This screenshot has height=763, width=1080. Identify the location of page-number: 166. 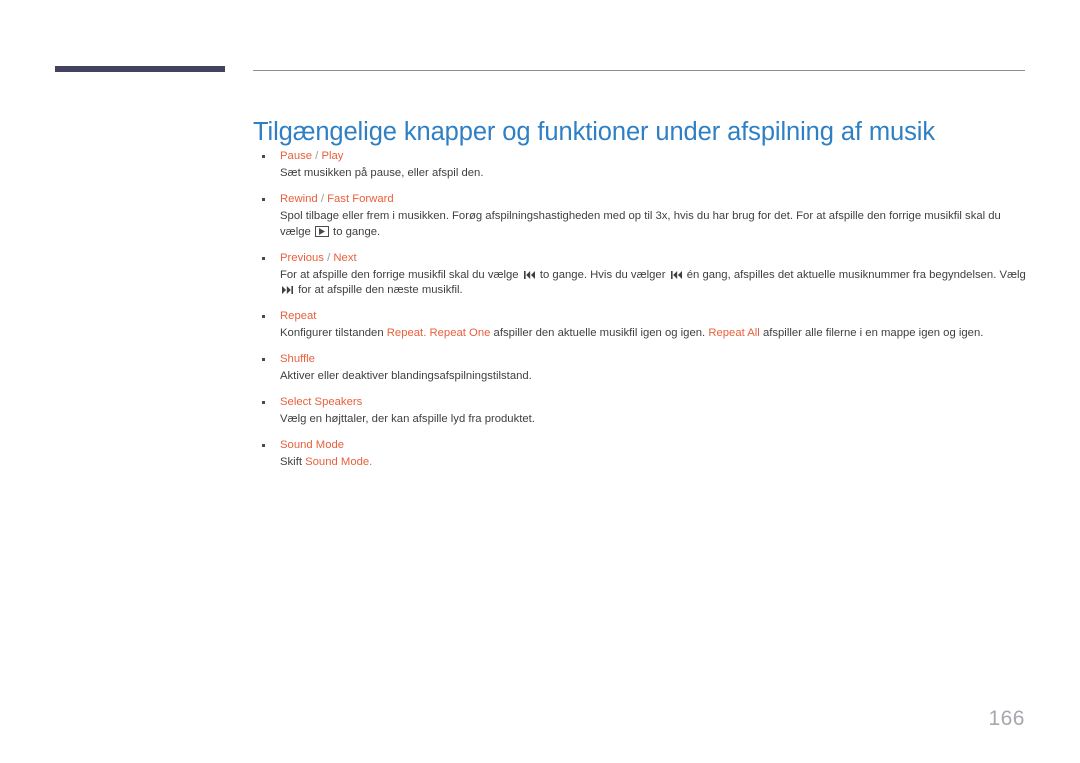
(1006, 718).